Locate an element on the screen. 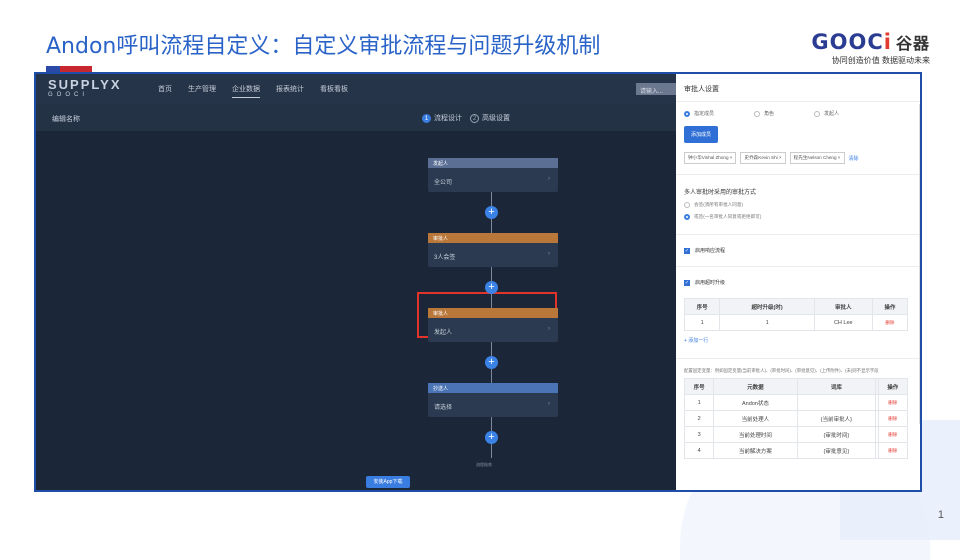 The height and width of the screenshot is (560, 960). table-row: 1 1 CH Lee 删除 is located at coordinates (796, 322).